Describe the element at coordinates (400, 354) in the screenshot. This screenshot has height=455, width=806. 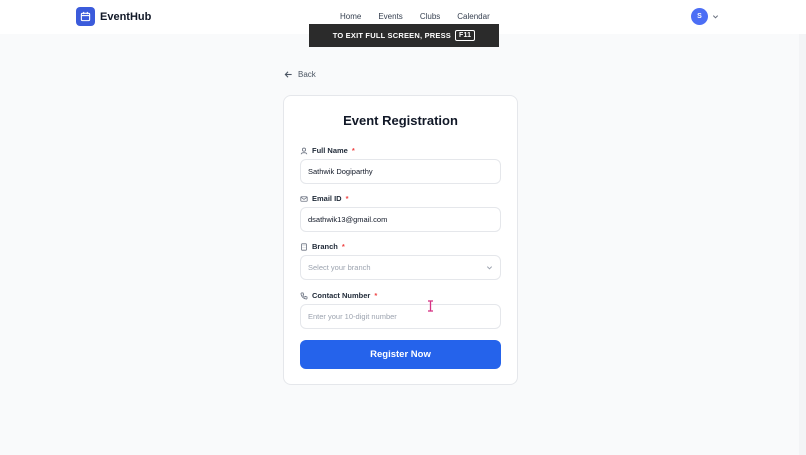
I see `register-button: Register Now` at that location.